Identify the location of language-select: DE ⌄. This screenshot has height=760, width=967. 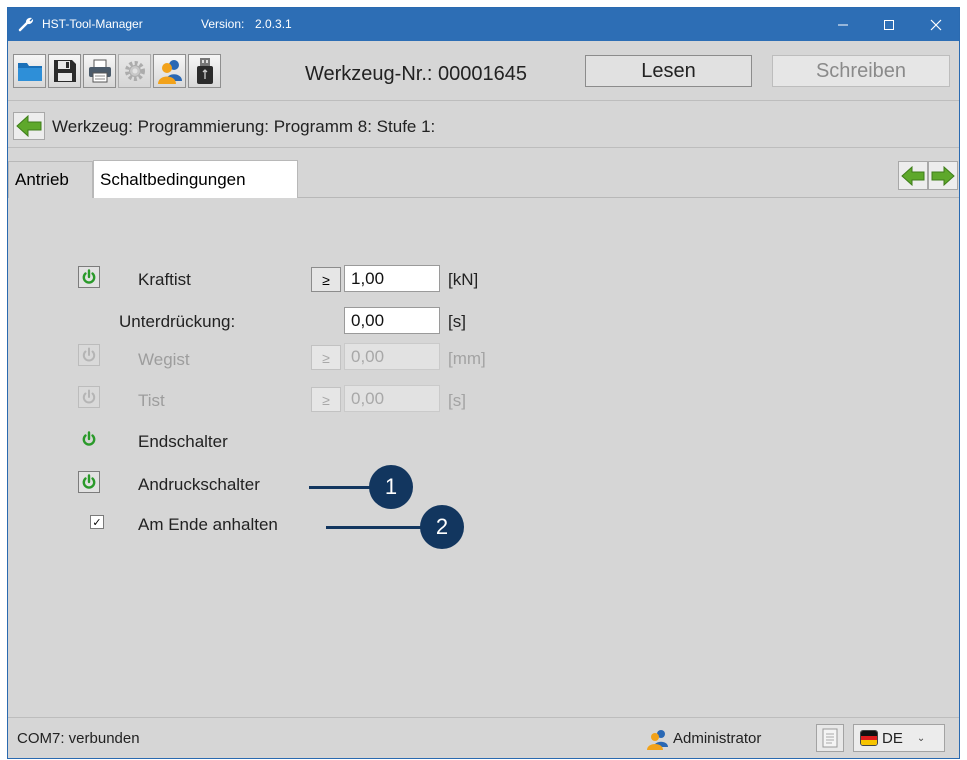
(899, 738).